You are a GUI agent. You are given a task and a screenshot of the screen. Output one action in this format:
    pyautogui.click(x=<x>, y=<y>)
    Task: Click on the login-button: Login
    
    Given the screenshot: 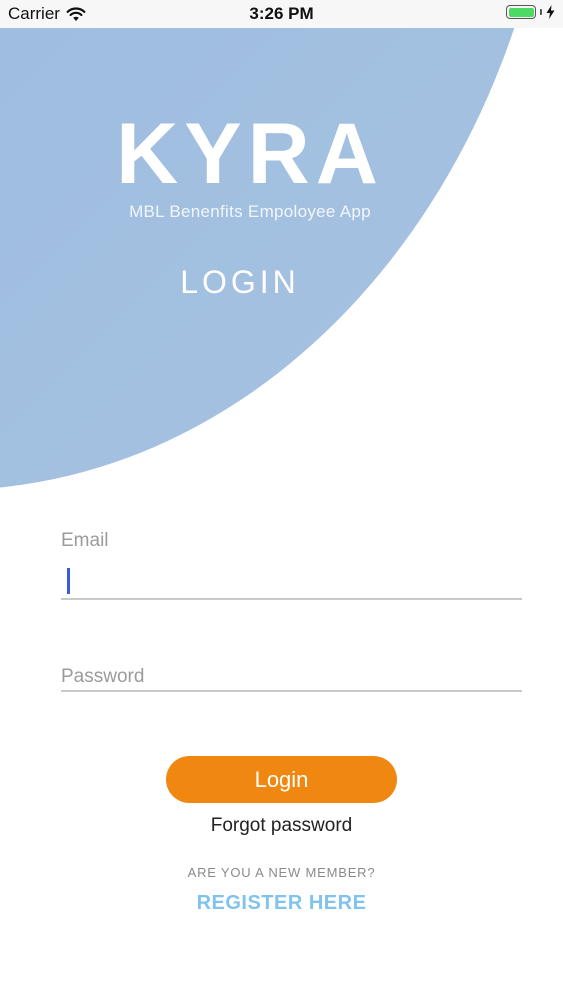 What is the action you would take?
    pyautogui.click(x=281, y=779)
    